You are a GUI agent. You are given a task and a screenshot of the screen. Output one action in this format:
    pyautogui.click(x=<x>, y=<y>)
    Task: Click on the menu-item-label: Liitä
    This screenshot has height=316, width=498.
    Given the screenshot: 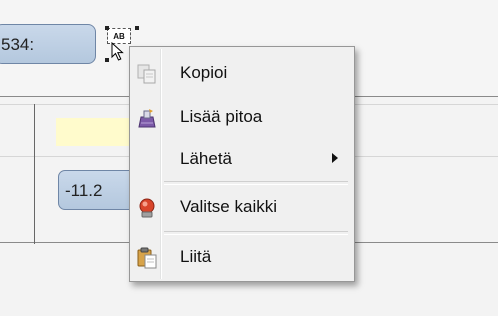 What is the action you would take?
    pyautogui.click(x=196, y=256)
    